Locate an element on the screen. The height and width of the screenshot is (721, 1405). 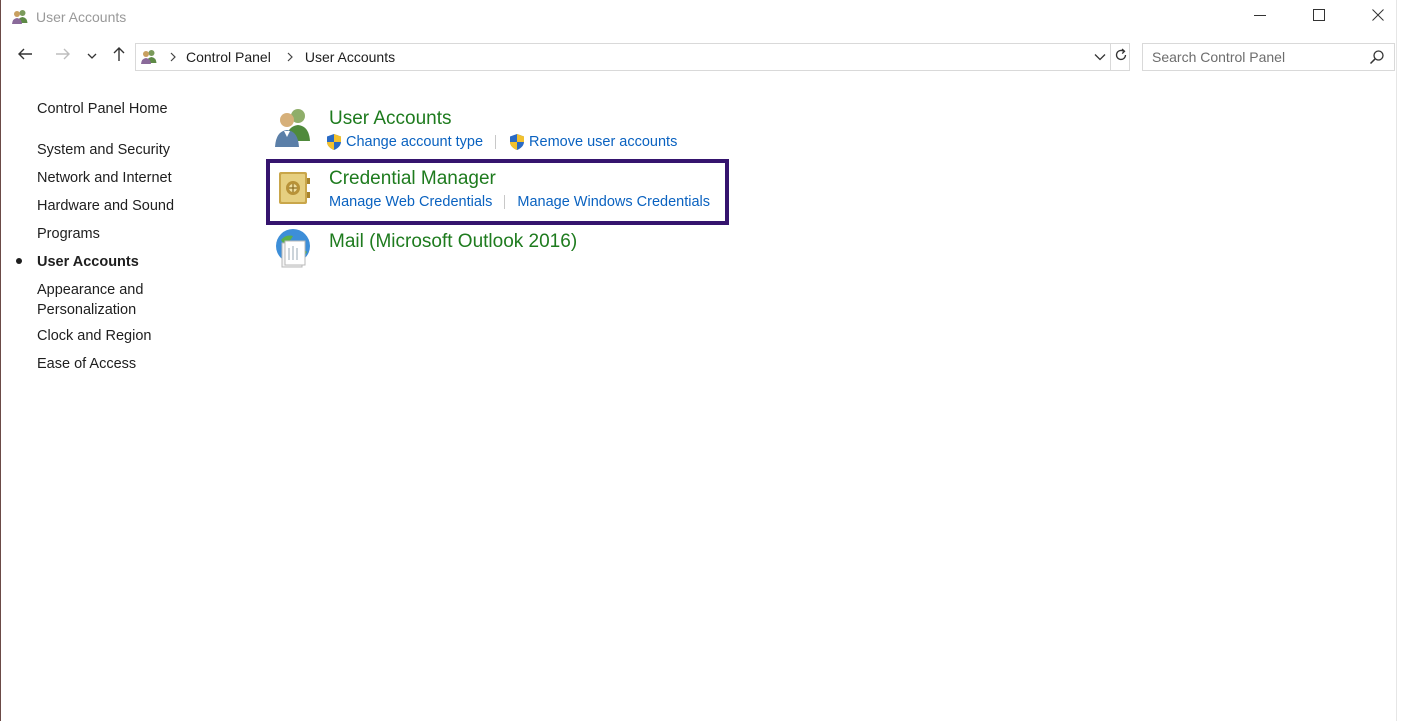
search-input is located at coordinates (1253, 57).